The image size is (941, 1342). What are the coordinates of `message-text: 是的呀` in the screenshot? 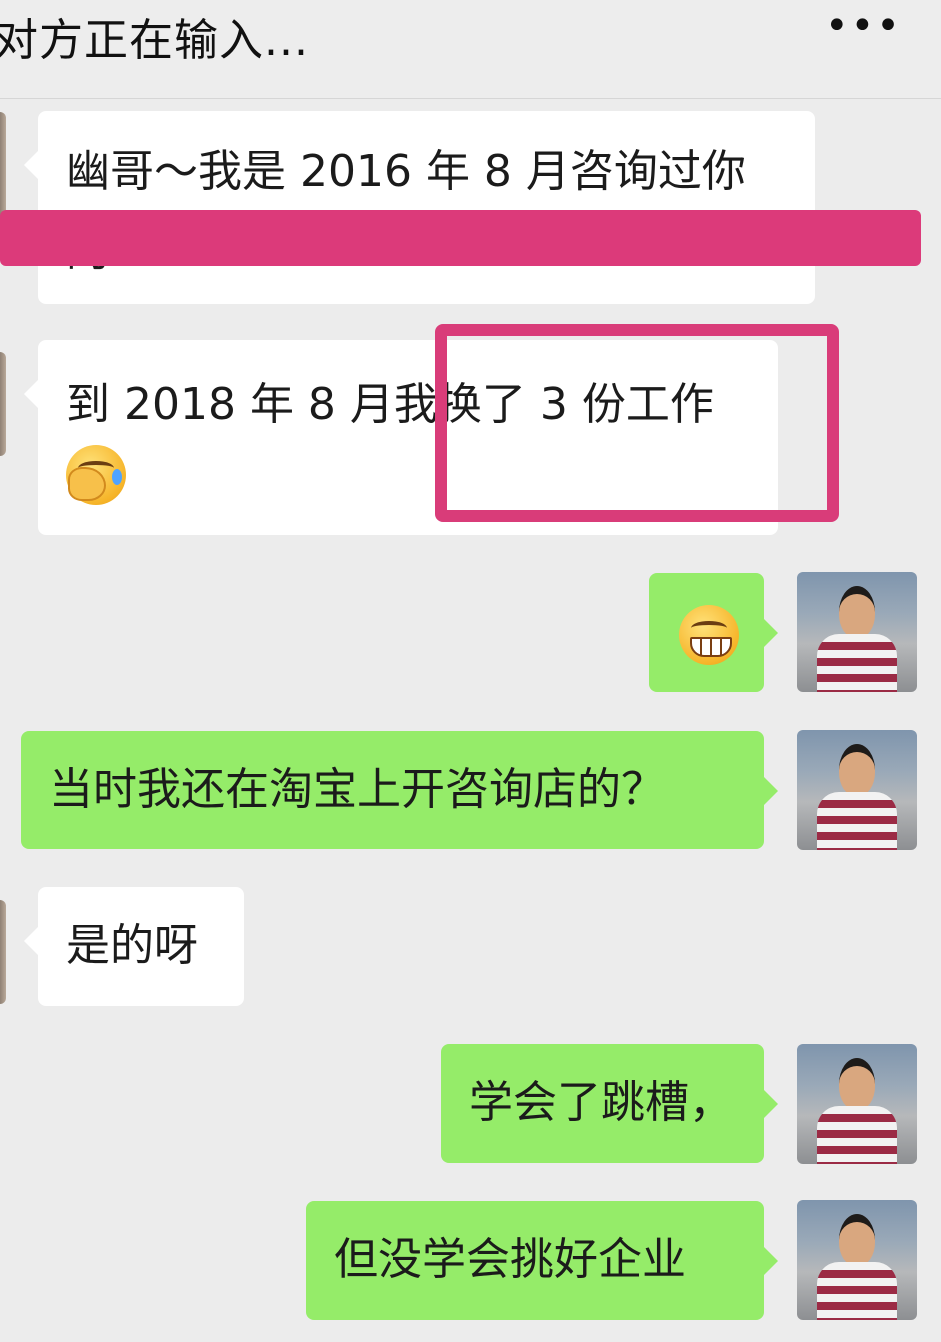 It's located at (132, 945).